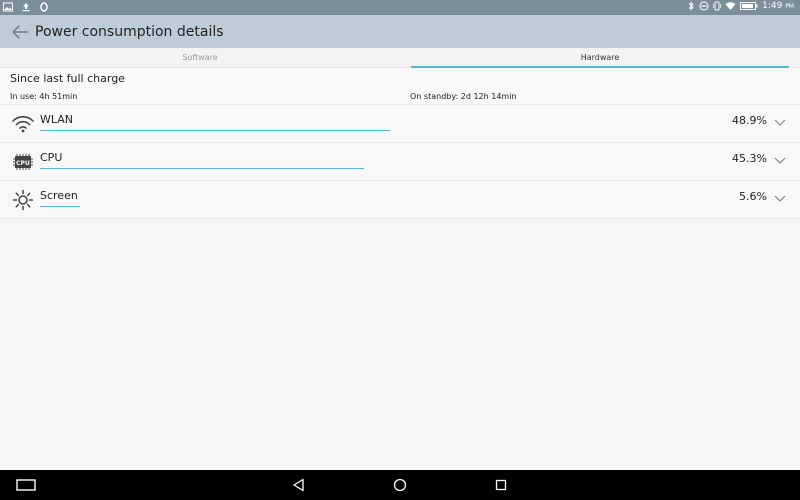 This screenshot has height=500, width=800. I want to click on do-not-disturb-icon, so click(704, 6).